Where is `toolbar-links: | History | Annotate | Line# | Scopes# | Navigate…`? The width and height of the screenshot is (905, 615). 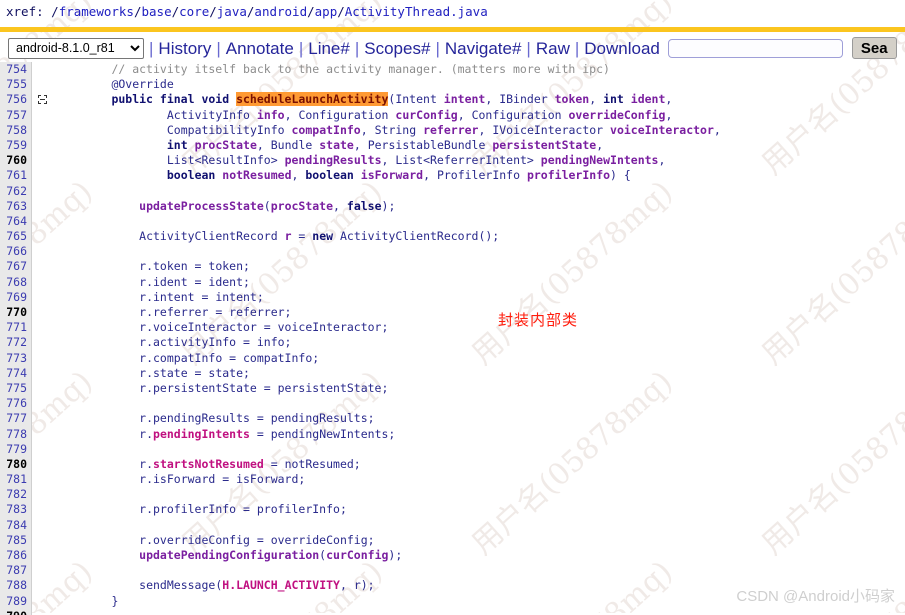
toolbar-links: | History | Annotate | Line# | Scopes# | Navigate… is located at coordinates (402, 48).